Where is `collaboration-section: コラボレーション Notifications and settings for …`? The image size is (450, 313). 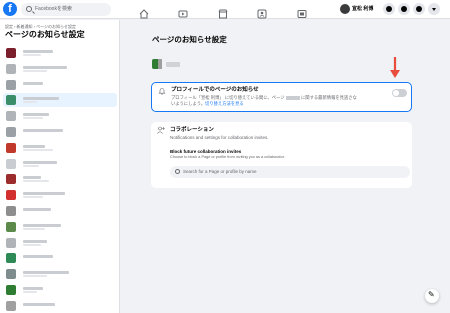 collaboration-section: コラボレーション Notifications and settings for … is located at coordinates (281, 155).